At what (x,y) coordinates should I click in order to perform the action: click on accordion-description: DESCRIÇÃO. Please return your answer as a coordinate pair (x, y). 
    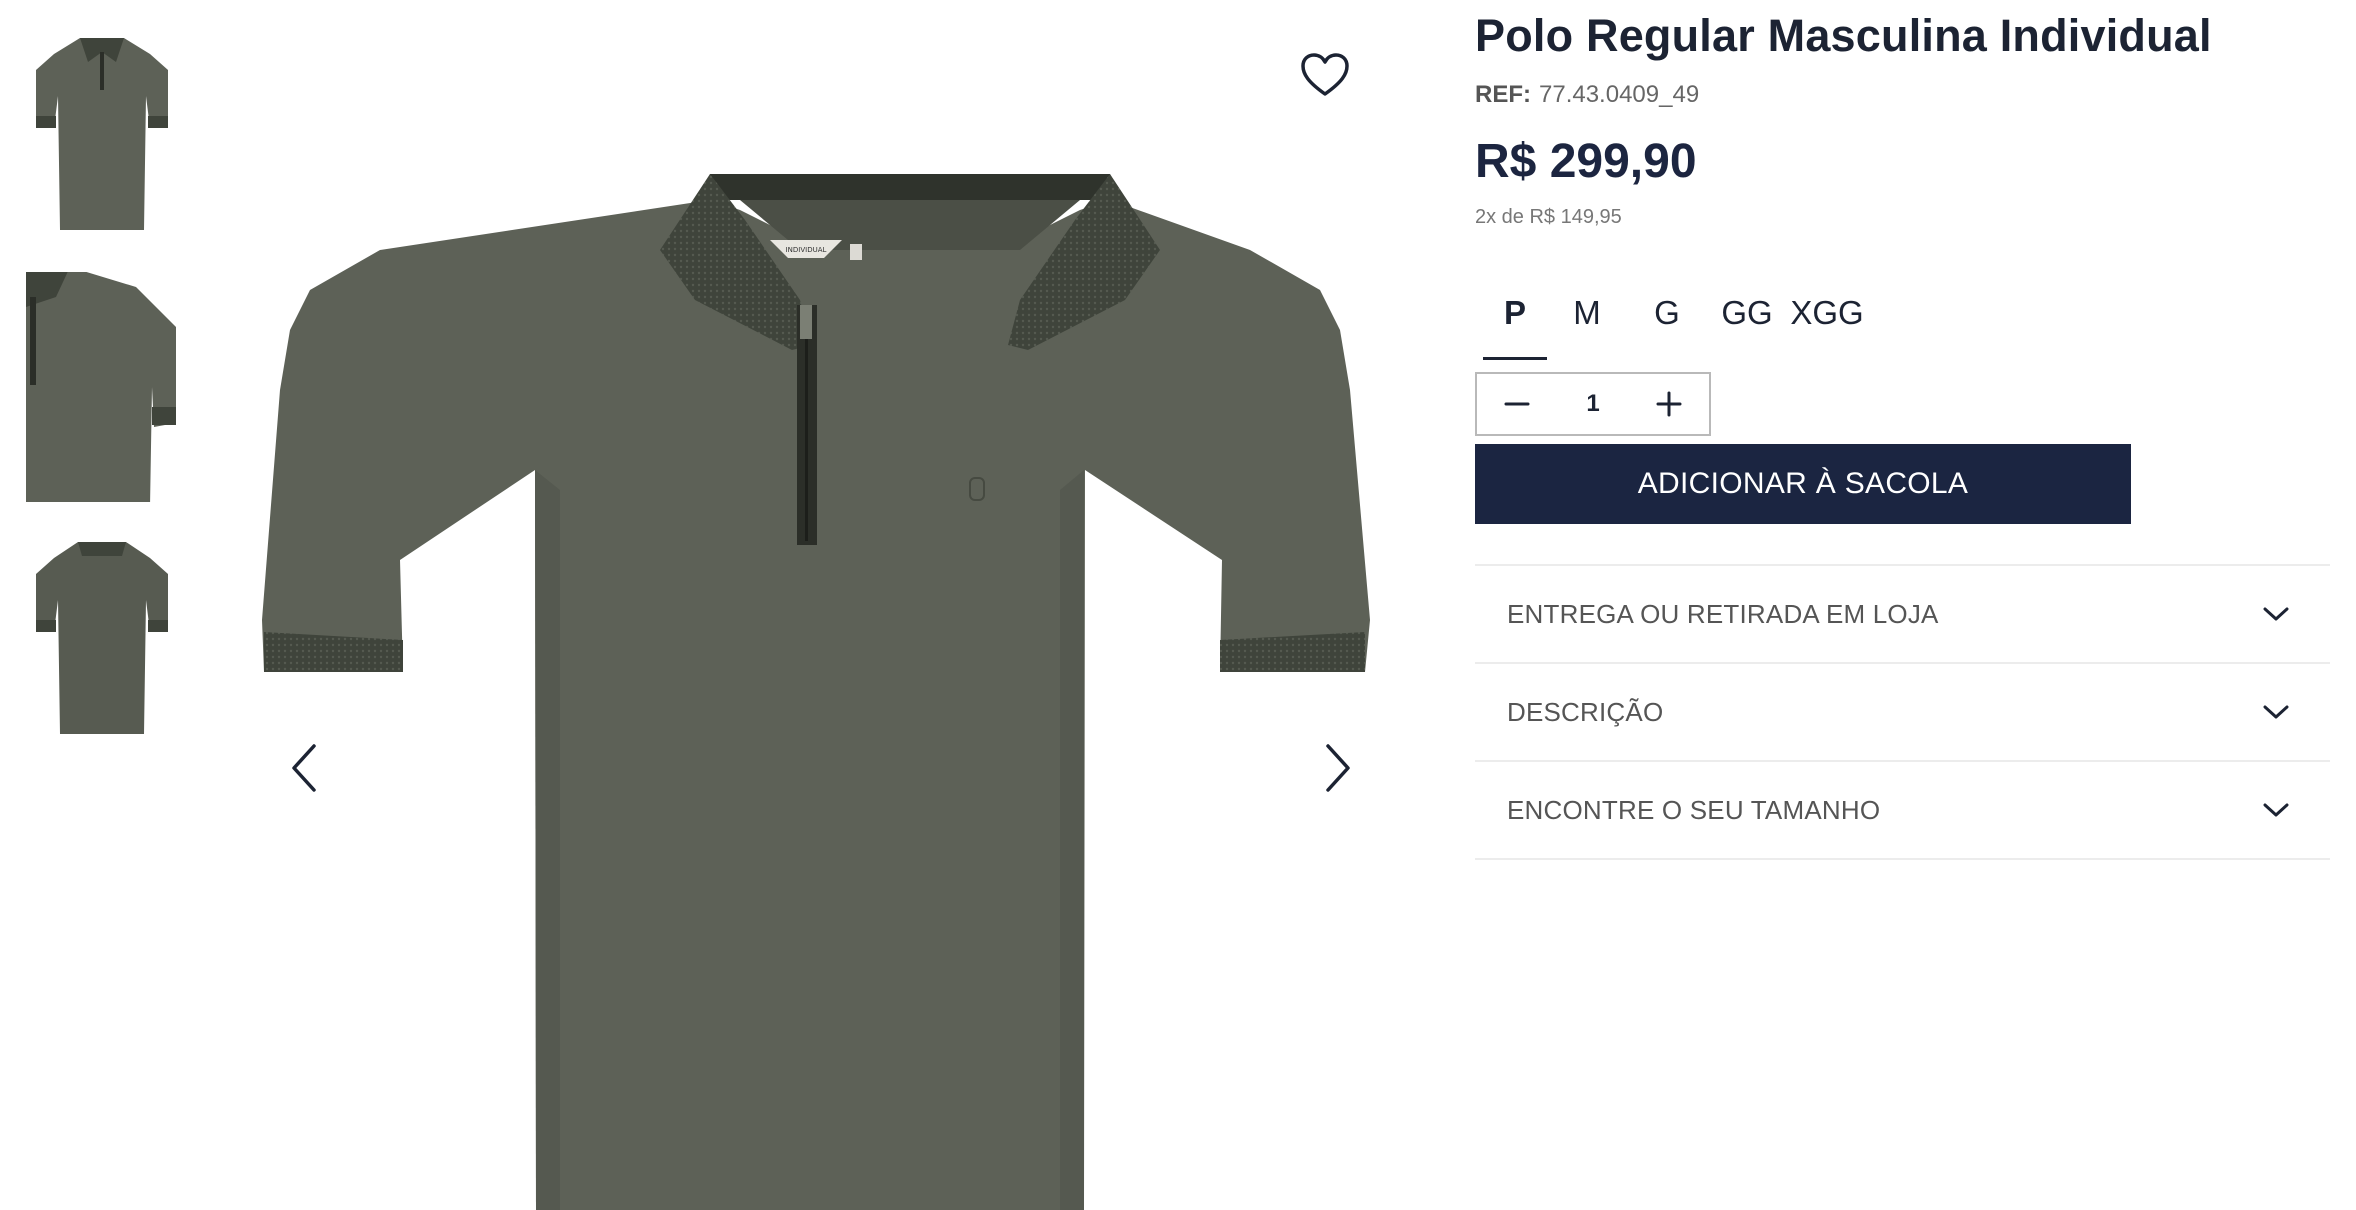
    Looking at the image, I should click on (1902, 713).